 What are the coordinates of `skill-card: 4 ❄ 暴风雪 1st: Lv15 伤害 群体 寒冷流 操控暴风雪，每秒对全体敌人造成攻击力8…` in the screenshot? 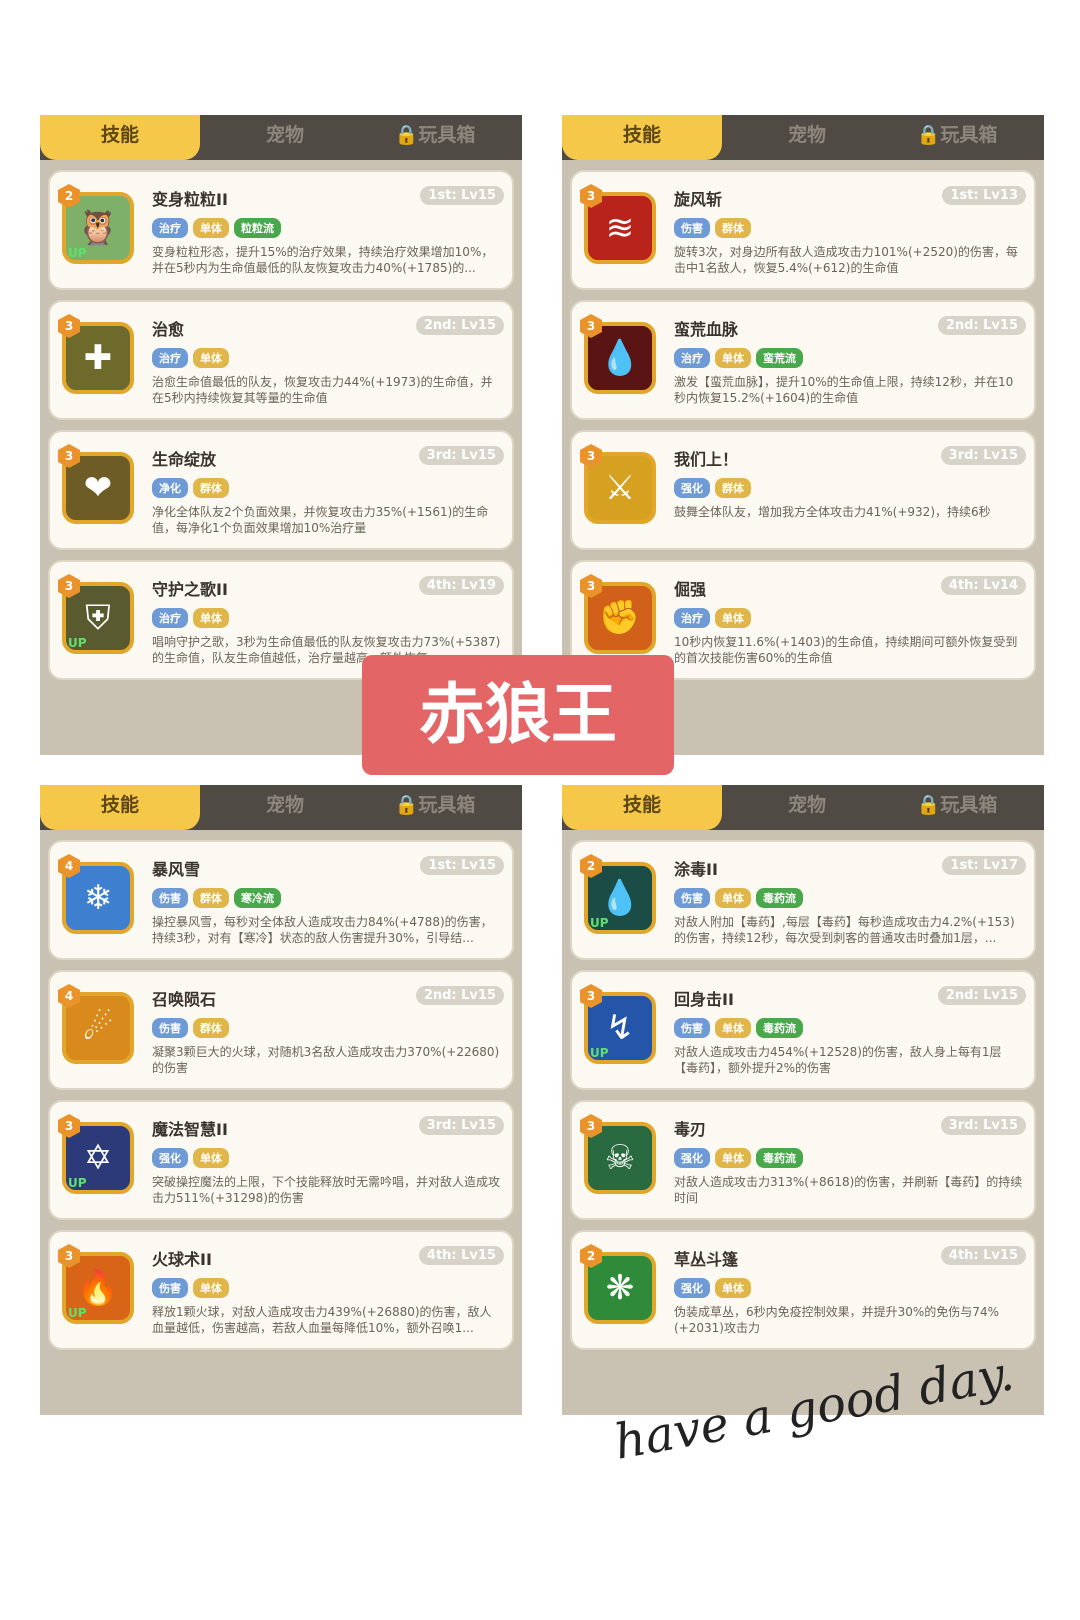 It's located at (281, 900).